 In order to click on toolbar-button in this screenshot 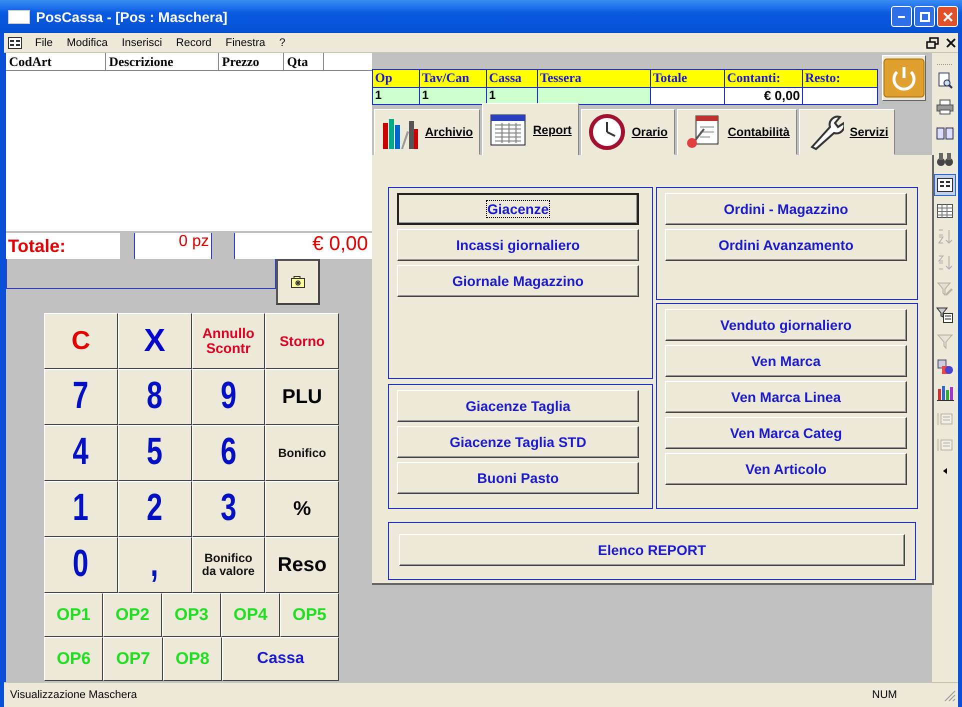, I will do `click(945, 185)`.